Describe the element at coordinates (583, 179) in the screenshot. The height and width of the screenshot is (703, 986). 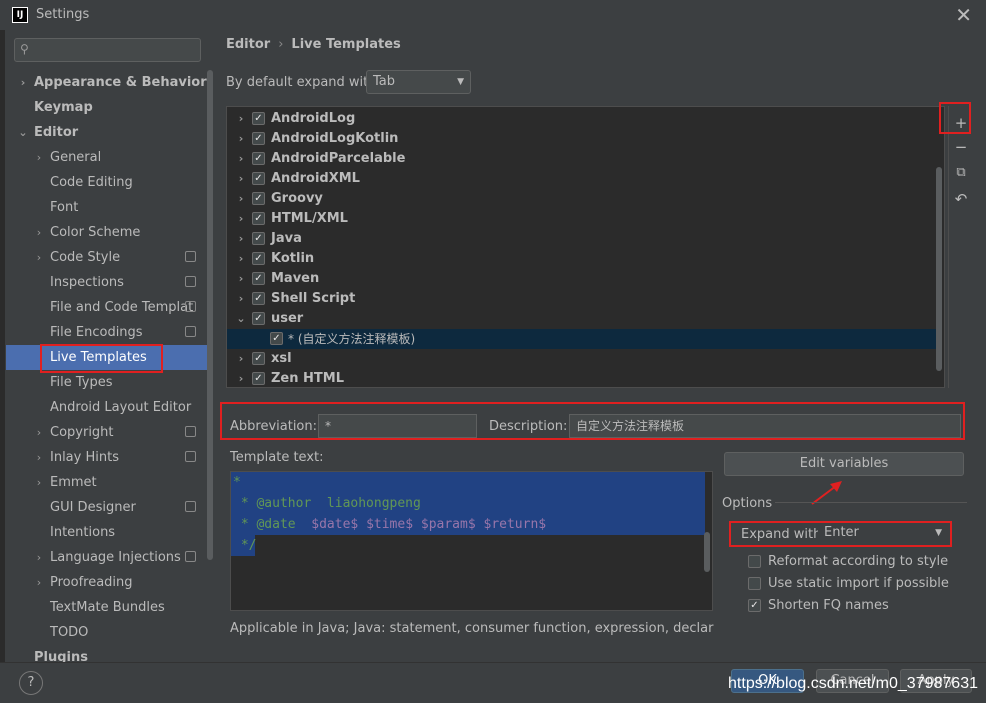
I see `template-group: › ✓ AndroidXML` at that location.